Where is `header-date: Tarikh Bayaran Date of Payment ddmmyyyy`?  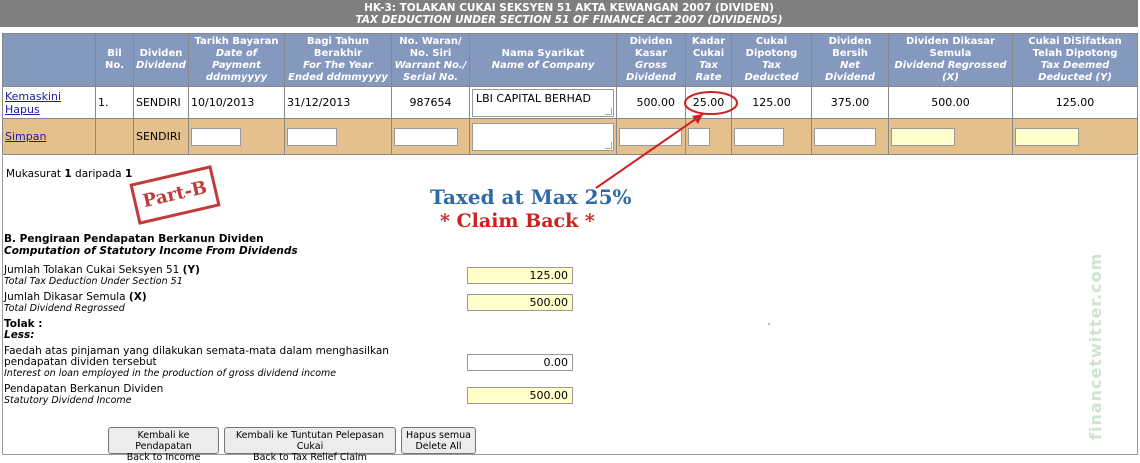
header-date: Tarikh Bayaran Date of Payment ddmmyyyy is located at coordinates (236, 60).